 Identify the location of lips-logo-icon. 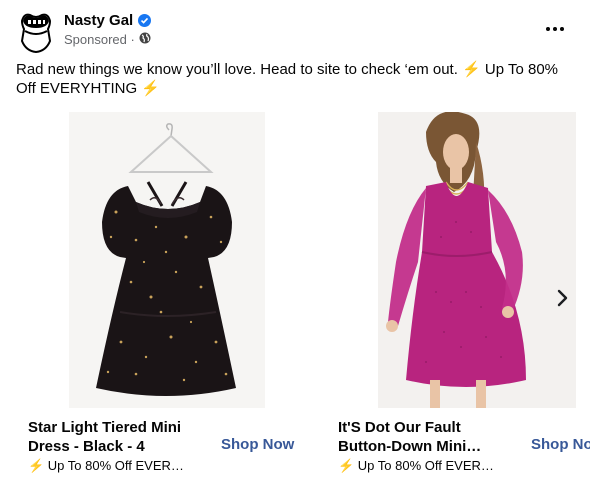
(36, 33).